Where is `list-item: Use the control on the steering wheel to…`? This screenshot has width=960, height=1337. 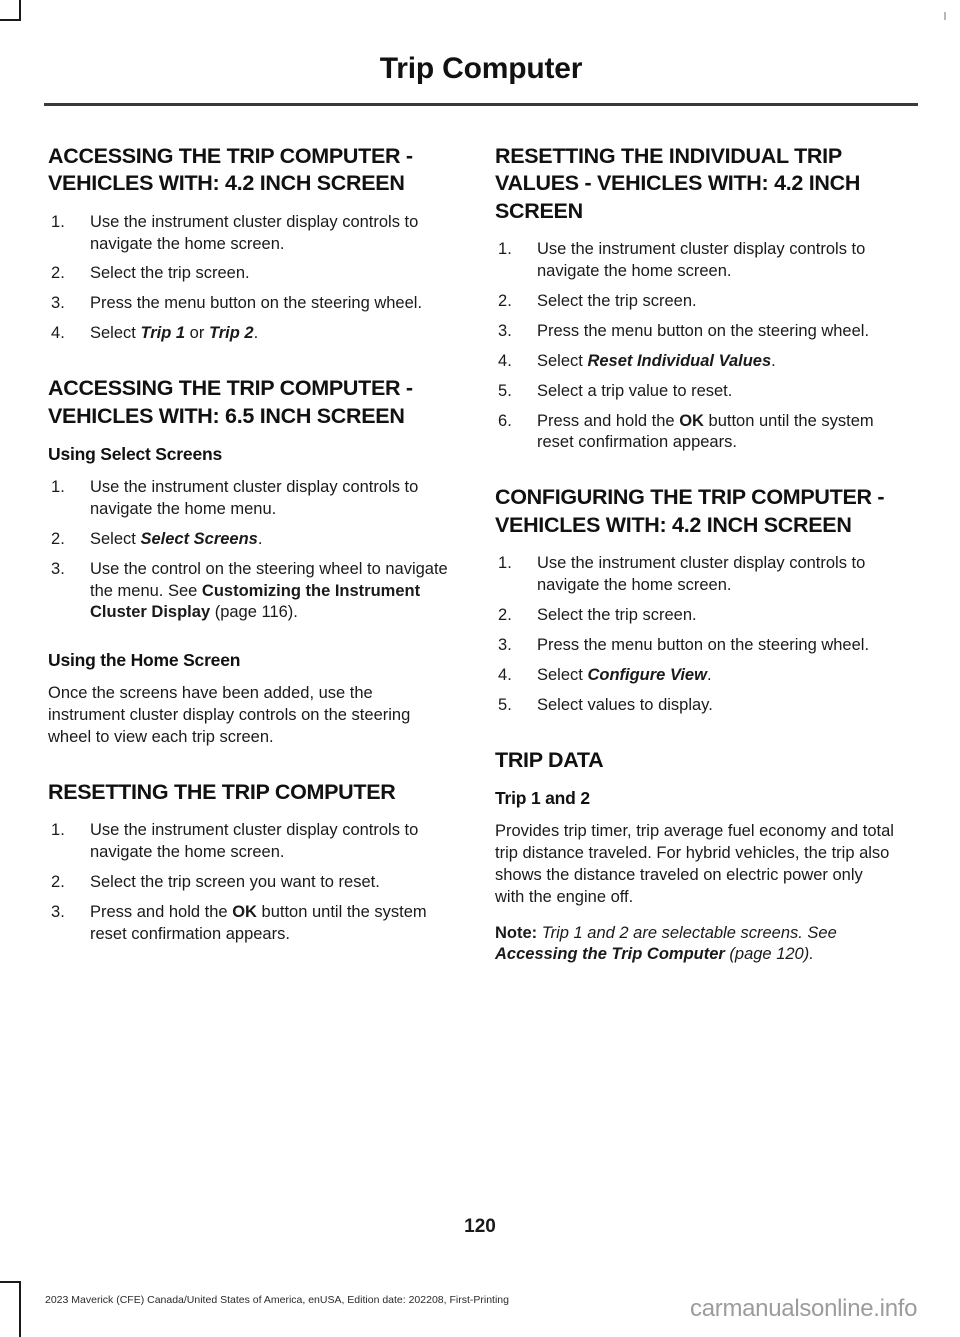 list-item: Use the control on the steering wheel to… is located at coordinates (248, 592).